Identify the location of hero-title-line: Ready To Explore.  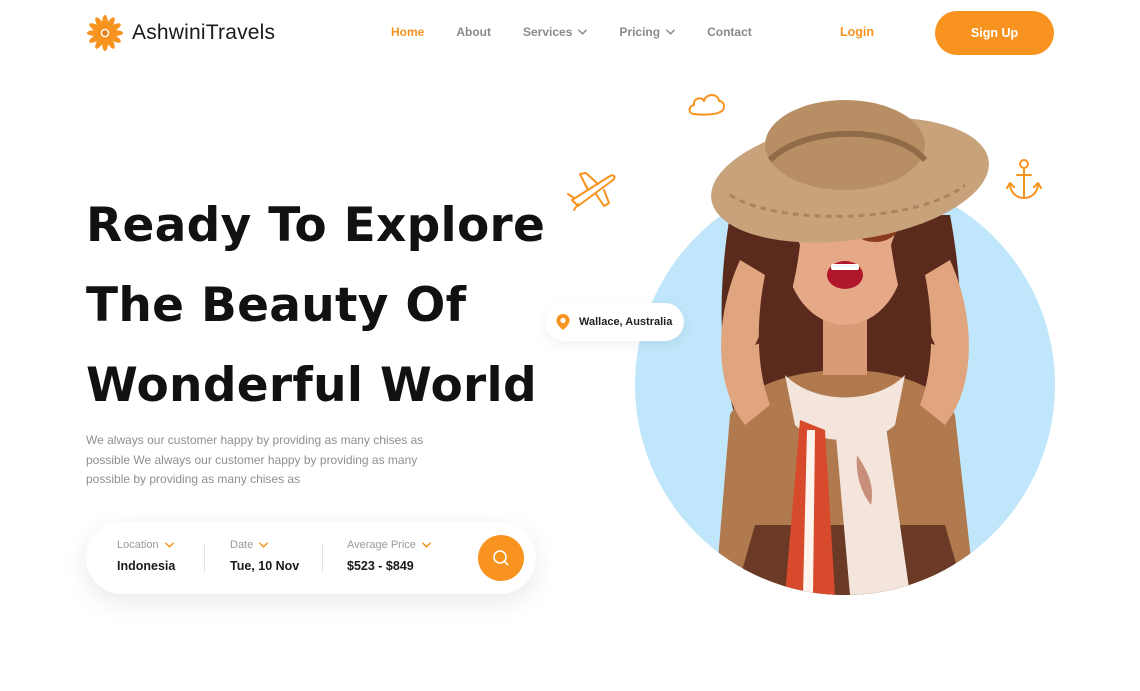
(316, 225).